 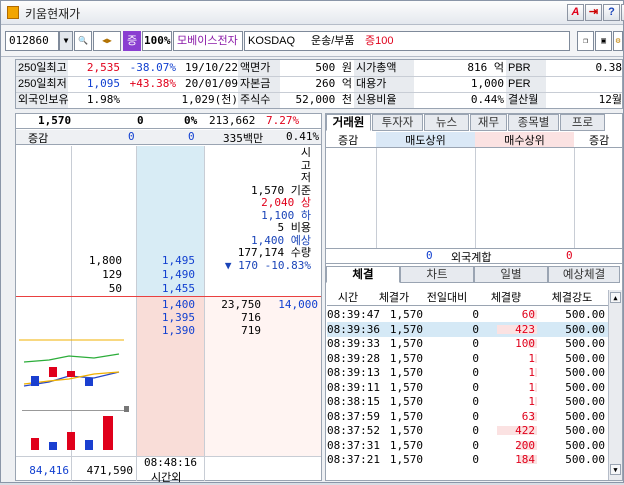 I want to click on trade-row: 08:37:52 1,570 0 422 500.00, so click(x=468, y=430).